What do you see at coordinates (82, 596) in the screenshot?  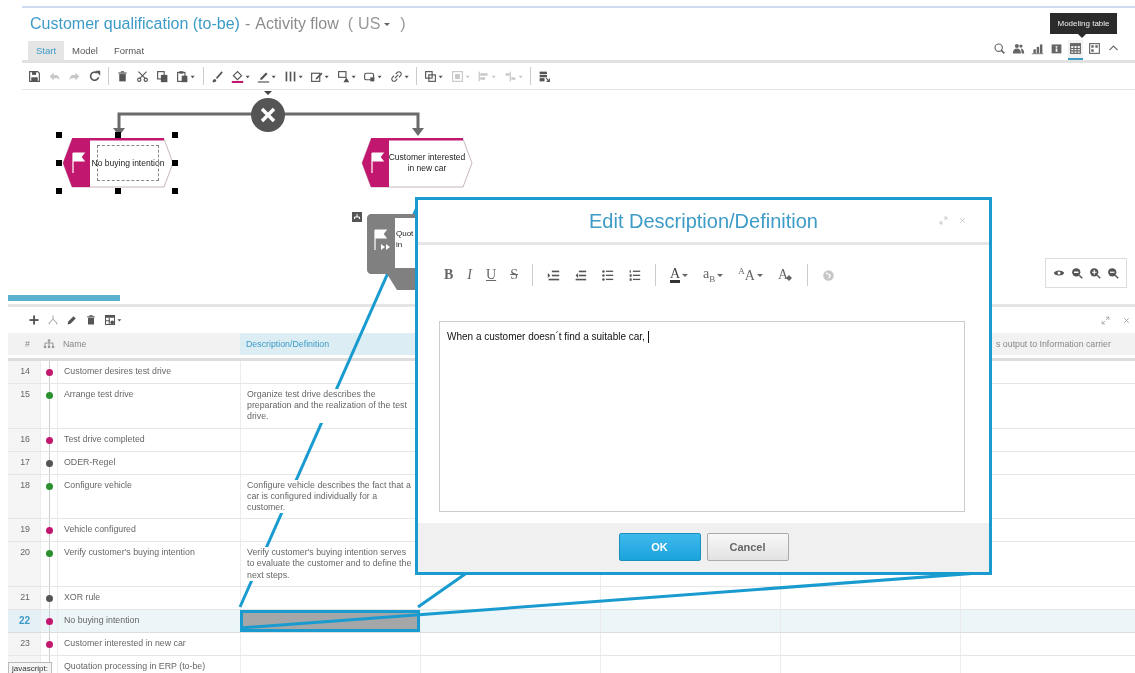 I see `table-cell: XOR rule` at bounding box center [82, 596].